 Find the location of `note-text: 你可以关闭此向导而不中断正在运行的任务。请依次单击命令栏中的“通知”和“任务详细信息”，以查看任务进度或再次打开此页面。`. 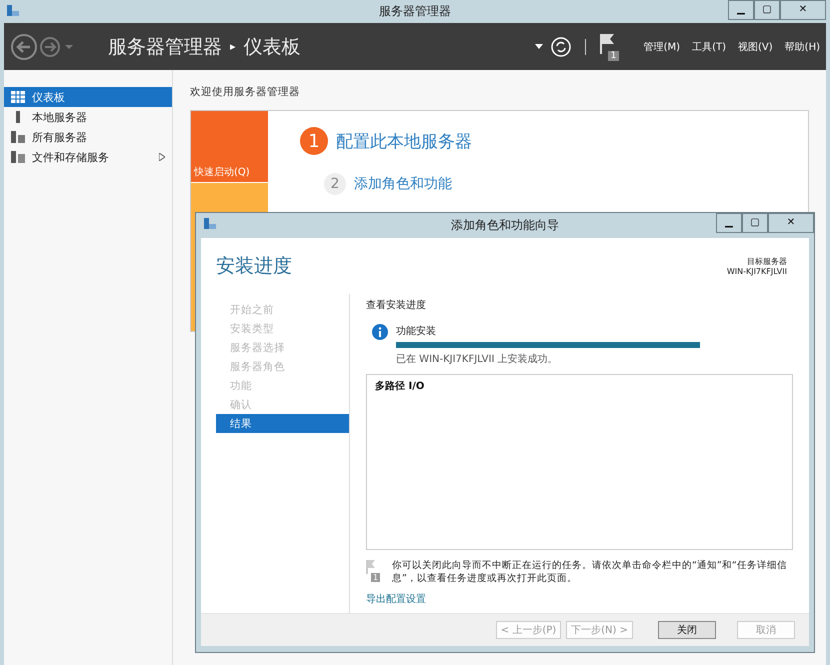

note-text: 你可以关闭此向导而不中断正在运行的任务。请依次单击命令栏中的“通知”和“任务详细信息”，以查看任务进度或再次打开此页面。 is located at coordinates (590, 573).